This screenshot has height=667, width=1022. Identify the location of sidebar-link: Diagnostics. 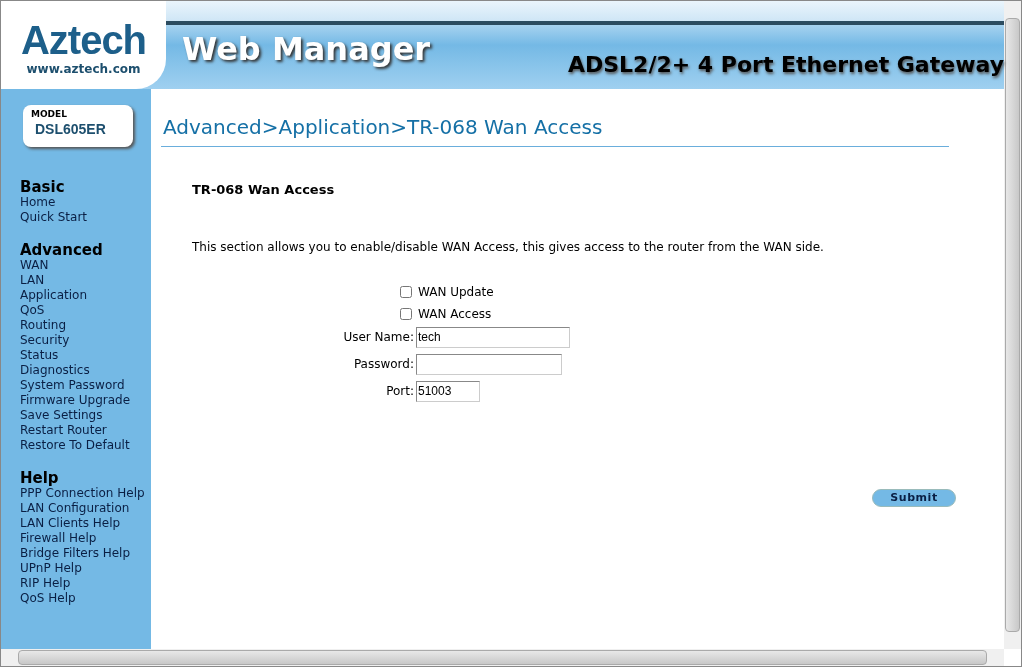
(85, 370).